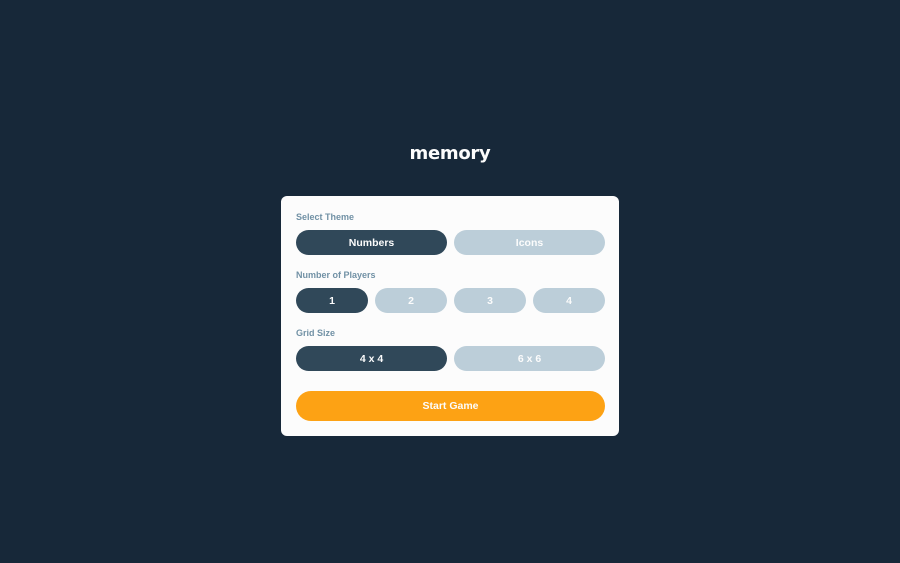 This screenshot has width=900, height=563. What do you see at coordinates (332, 300) in the screenshot?
I see `players-option-1: 1` at bounding box center [332, 300].